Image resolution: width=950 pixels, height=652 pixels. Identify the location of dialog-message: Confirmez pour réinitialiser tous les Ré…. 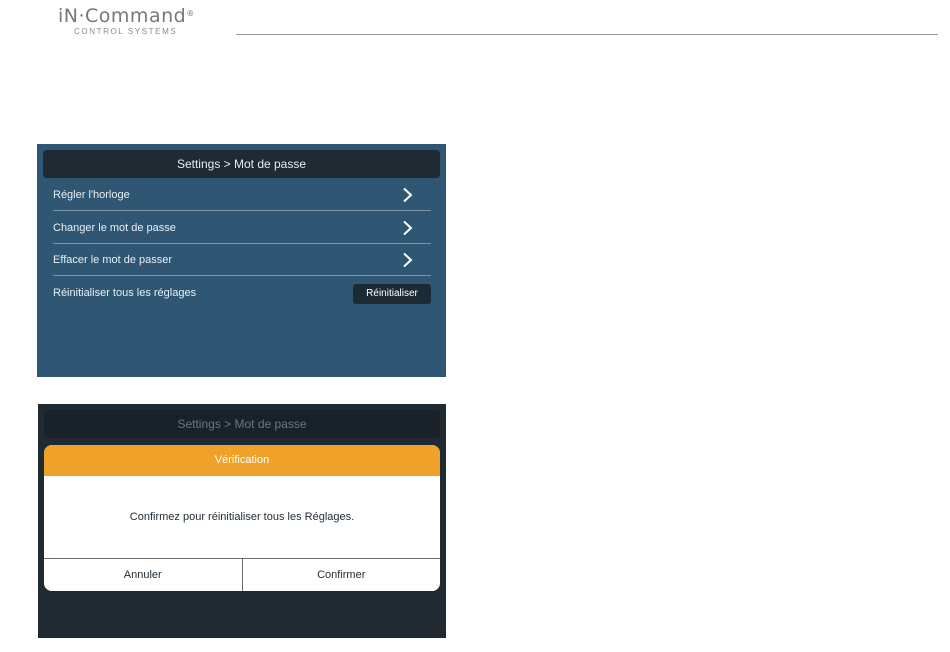
(242, 517).